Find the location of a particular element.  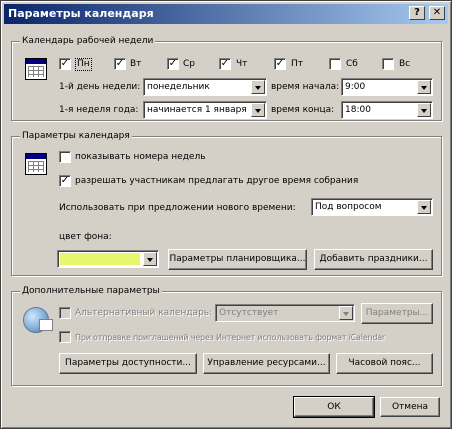

background-color-select is located at coordinates (108, 259).